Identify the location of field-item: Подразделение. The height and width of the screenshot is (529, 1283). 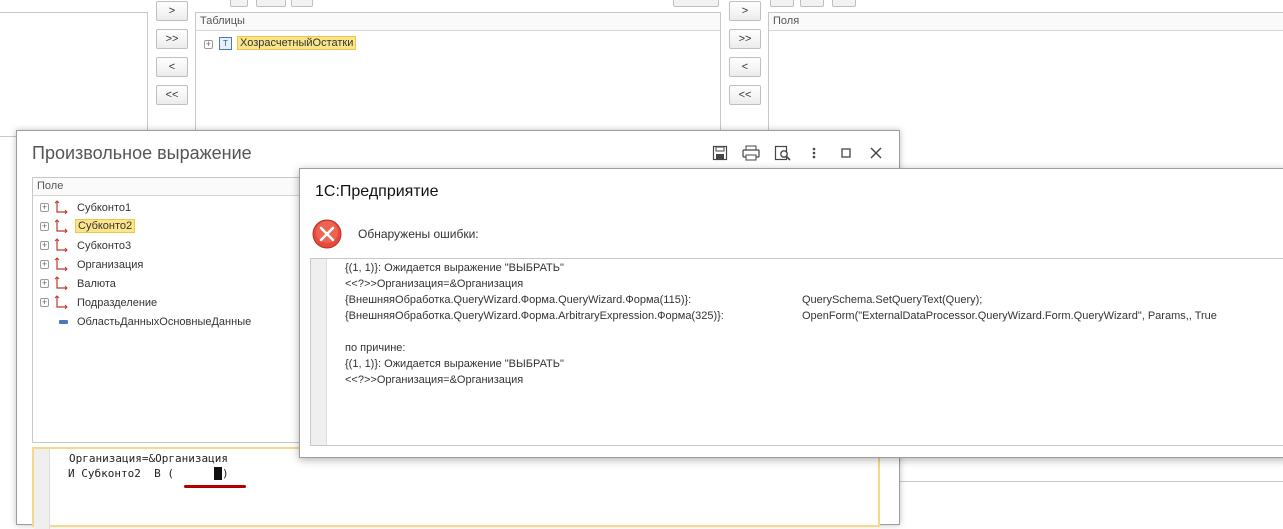
(117, 303).